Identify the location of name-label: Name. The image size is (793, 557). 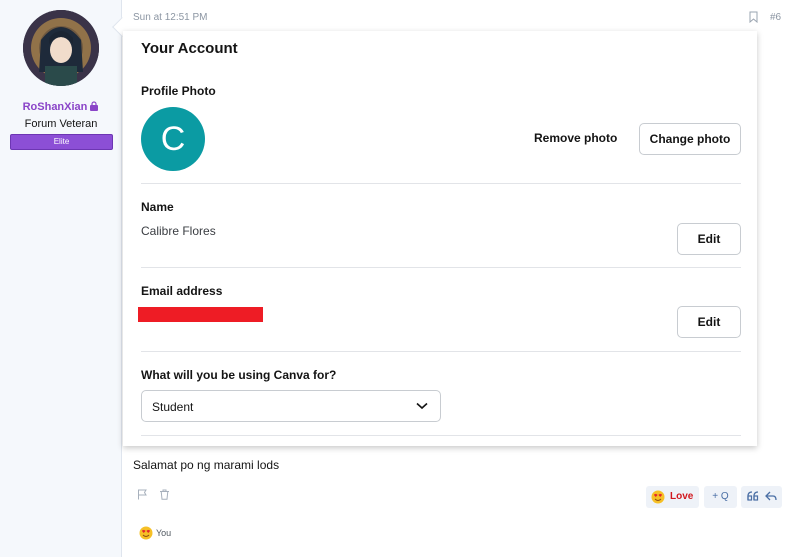
(157, 207).